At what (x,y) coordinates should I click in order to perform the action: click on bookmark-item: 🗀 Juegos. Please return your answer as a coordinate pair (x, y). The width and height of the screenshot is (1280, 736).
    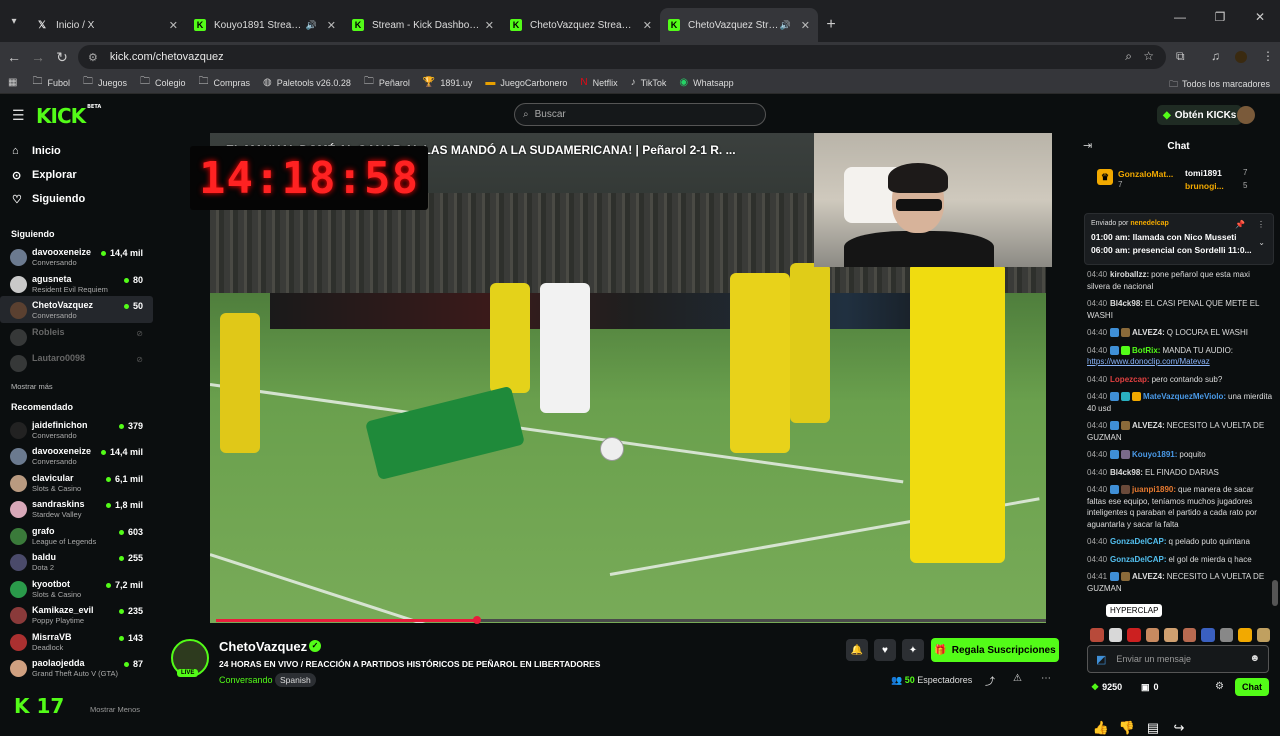
    Looking at the image, I should click on (105, 82).